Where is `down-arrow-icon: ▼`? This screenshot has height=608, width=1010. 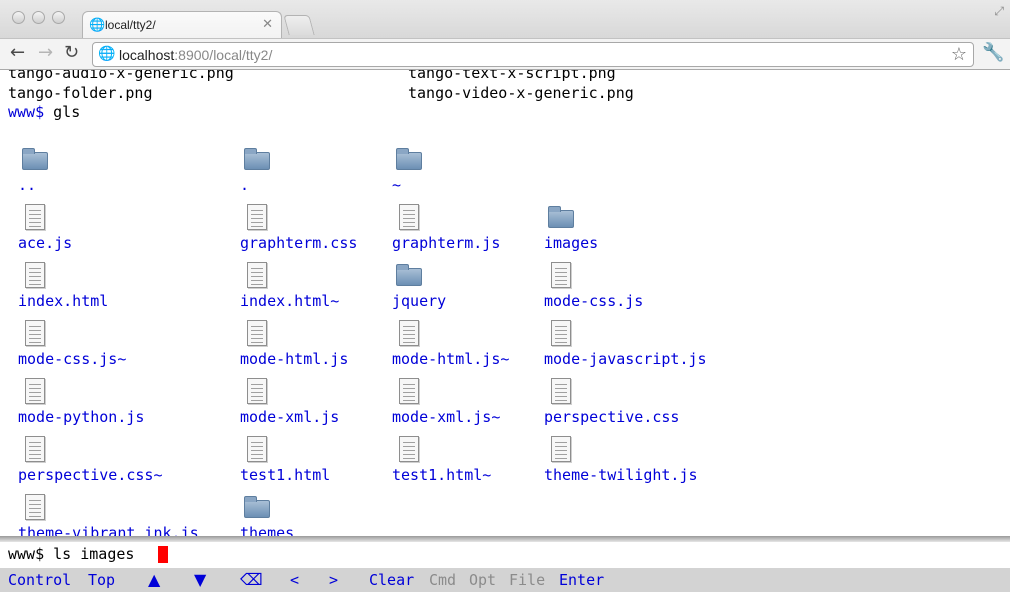
down-arrow-icon: ▼ is located at coordinates (200, 580).